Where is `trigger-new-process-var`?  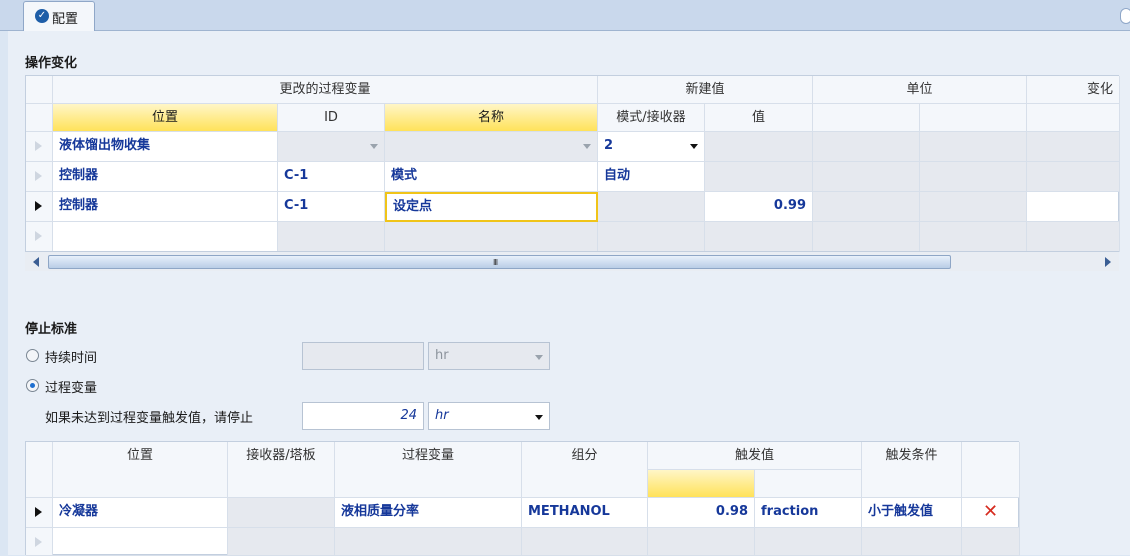
trigger-new-process-var is located at coordinates (428, 542).